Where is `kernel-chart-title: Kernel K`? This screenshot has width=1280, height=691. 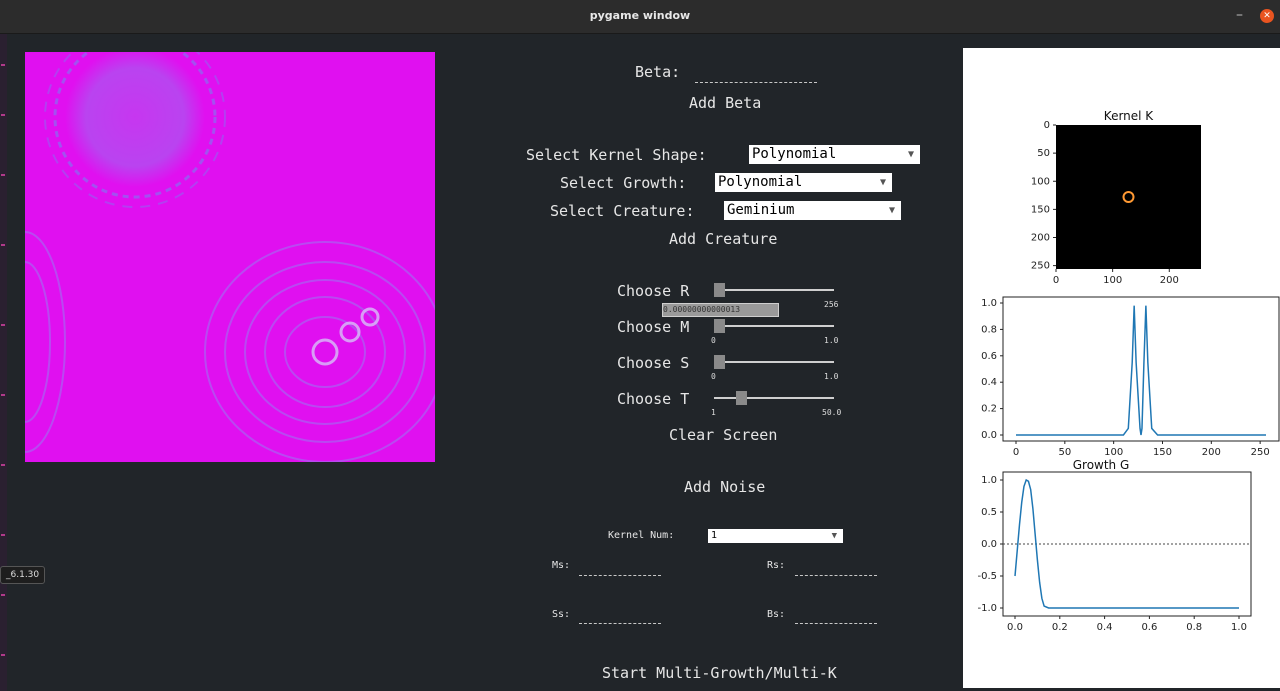 kernel-chart-title: Kernel K is located at coordinates (1129, 116).